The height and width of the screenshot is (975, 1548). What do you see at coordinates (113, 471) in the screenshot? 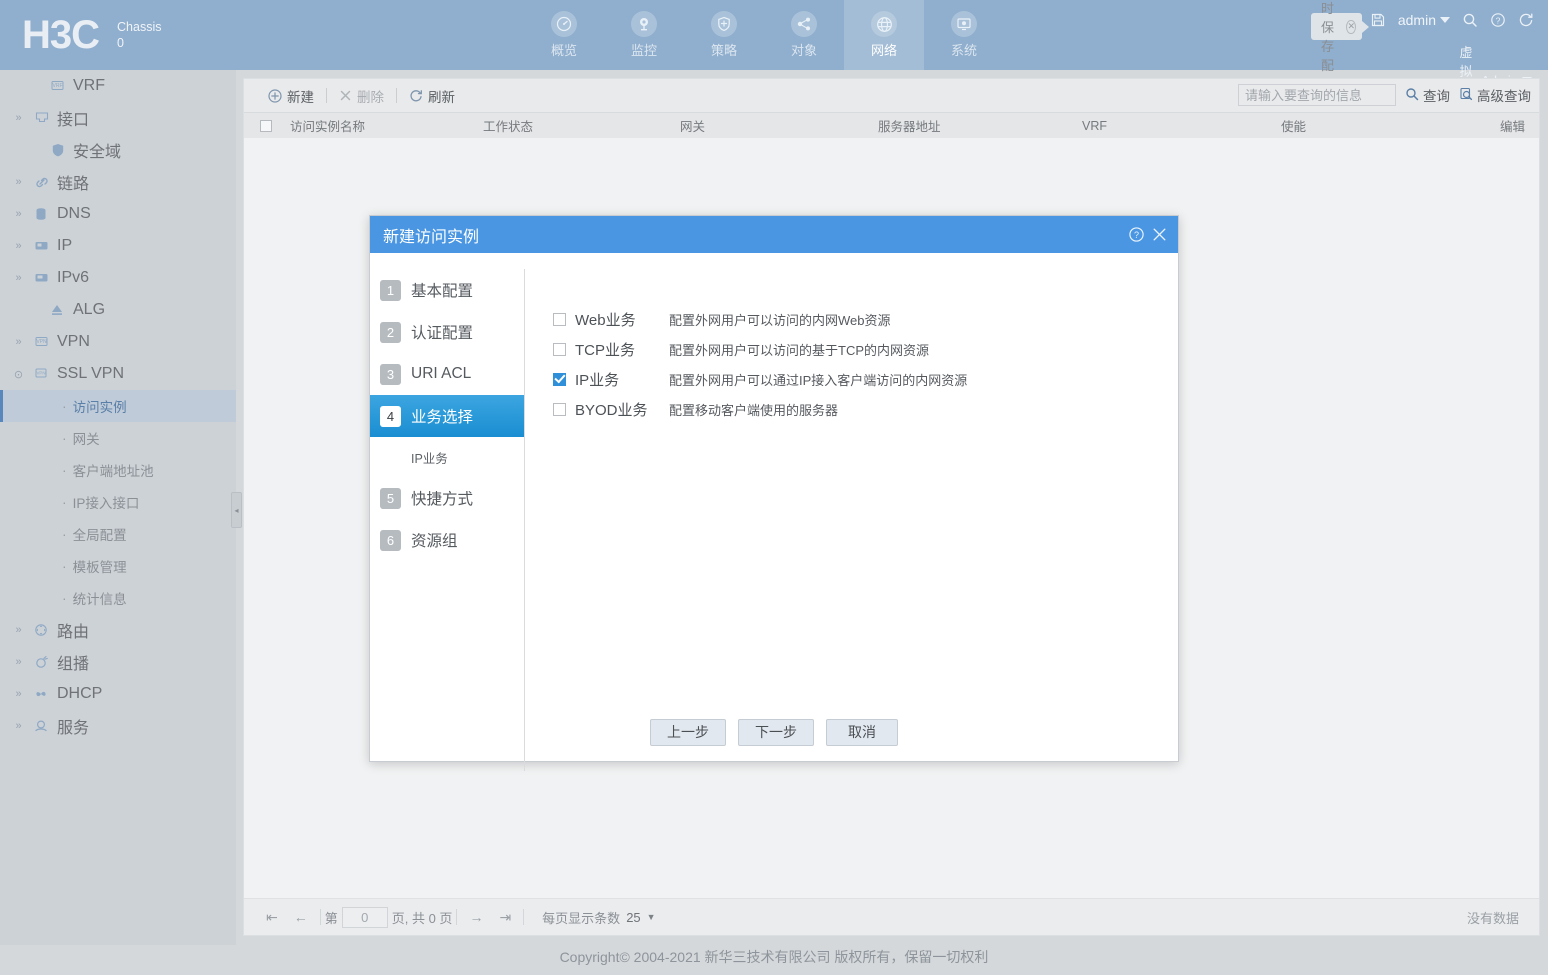
I see `sidebar-sub-label: 客户端地址池` at bounding box center [113, 471].